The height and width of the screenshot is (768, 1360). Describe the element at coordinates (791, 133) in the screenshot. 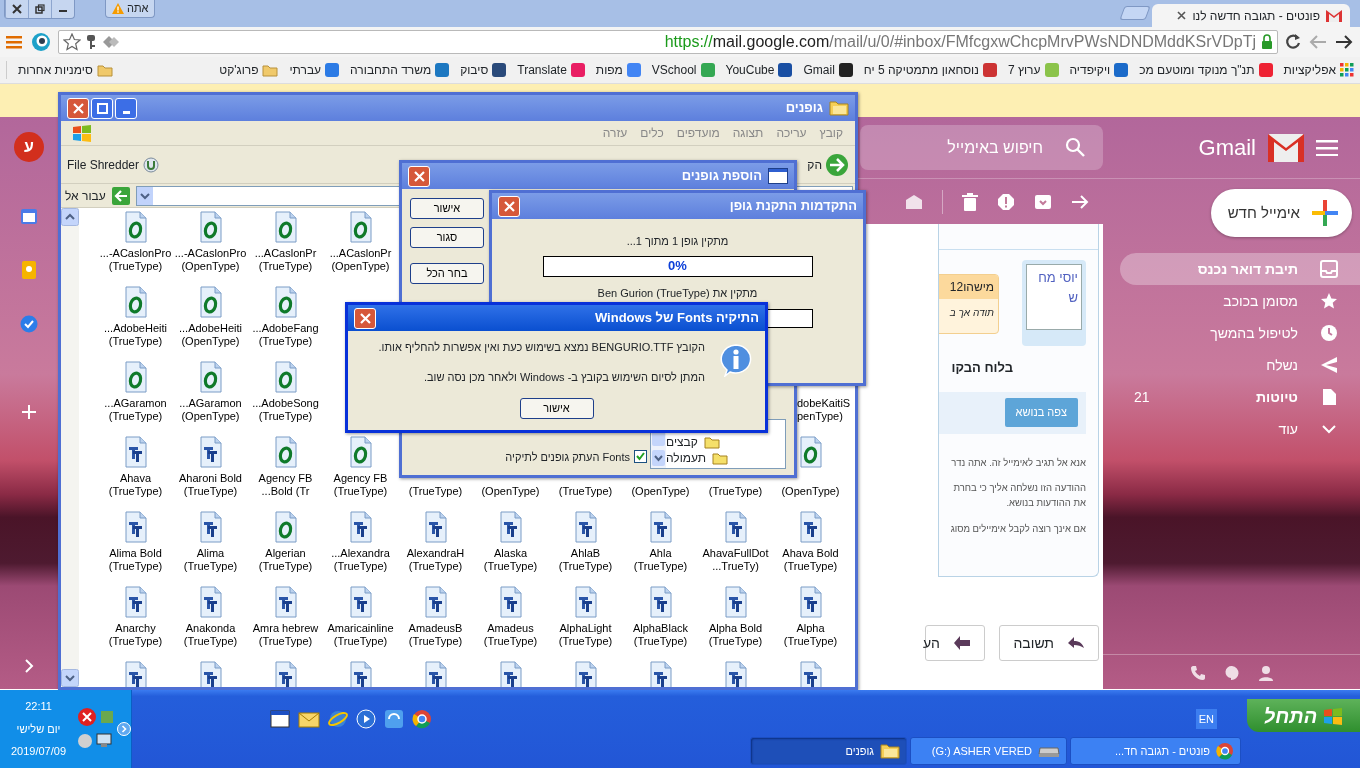

I see `menu-item: עריכה` at that location.